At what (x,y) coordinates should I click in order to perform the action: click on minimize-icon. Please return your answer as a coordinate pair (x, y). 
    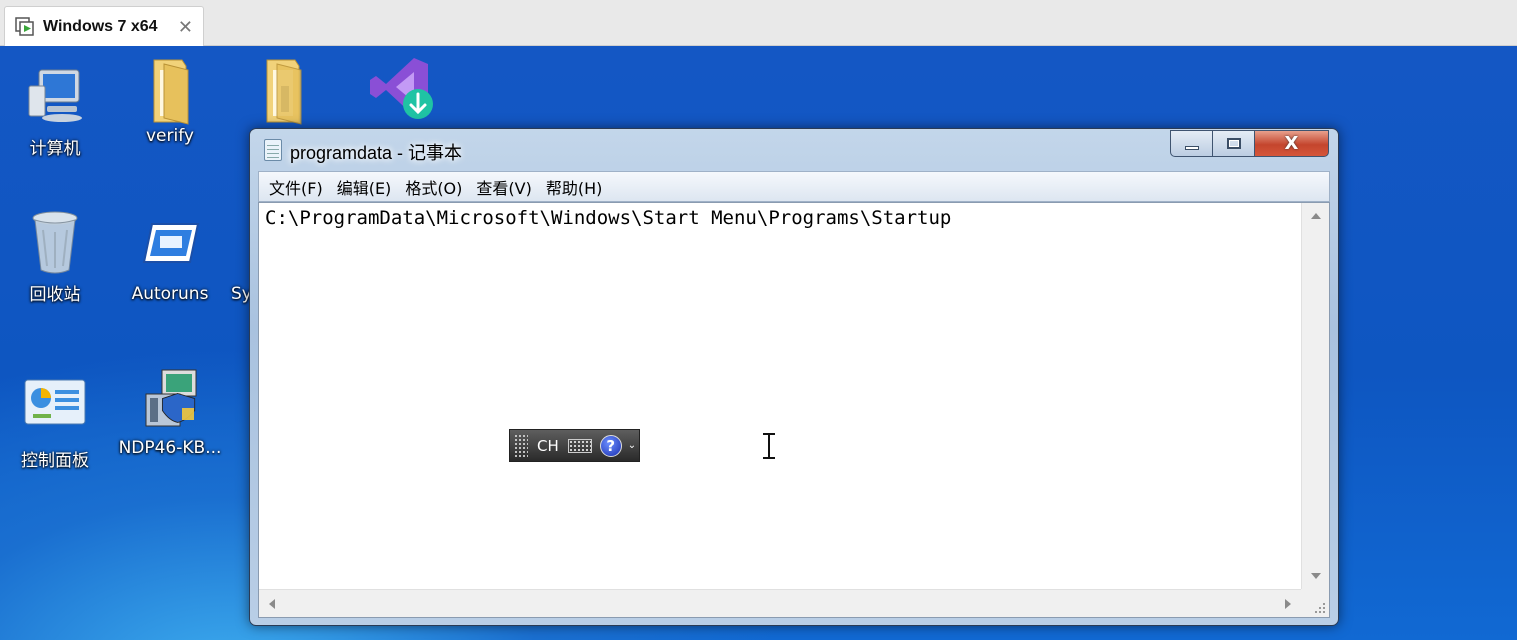
    Looking at the image, I should click on (1191, 147).